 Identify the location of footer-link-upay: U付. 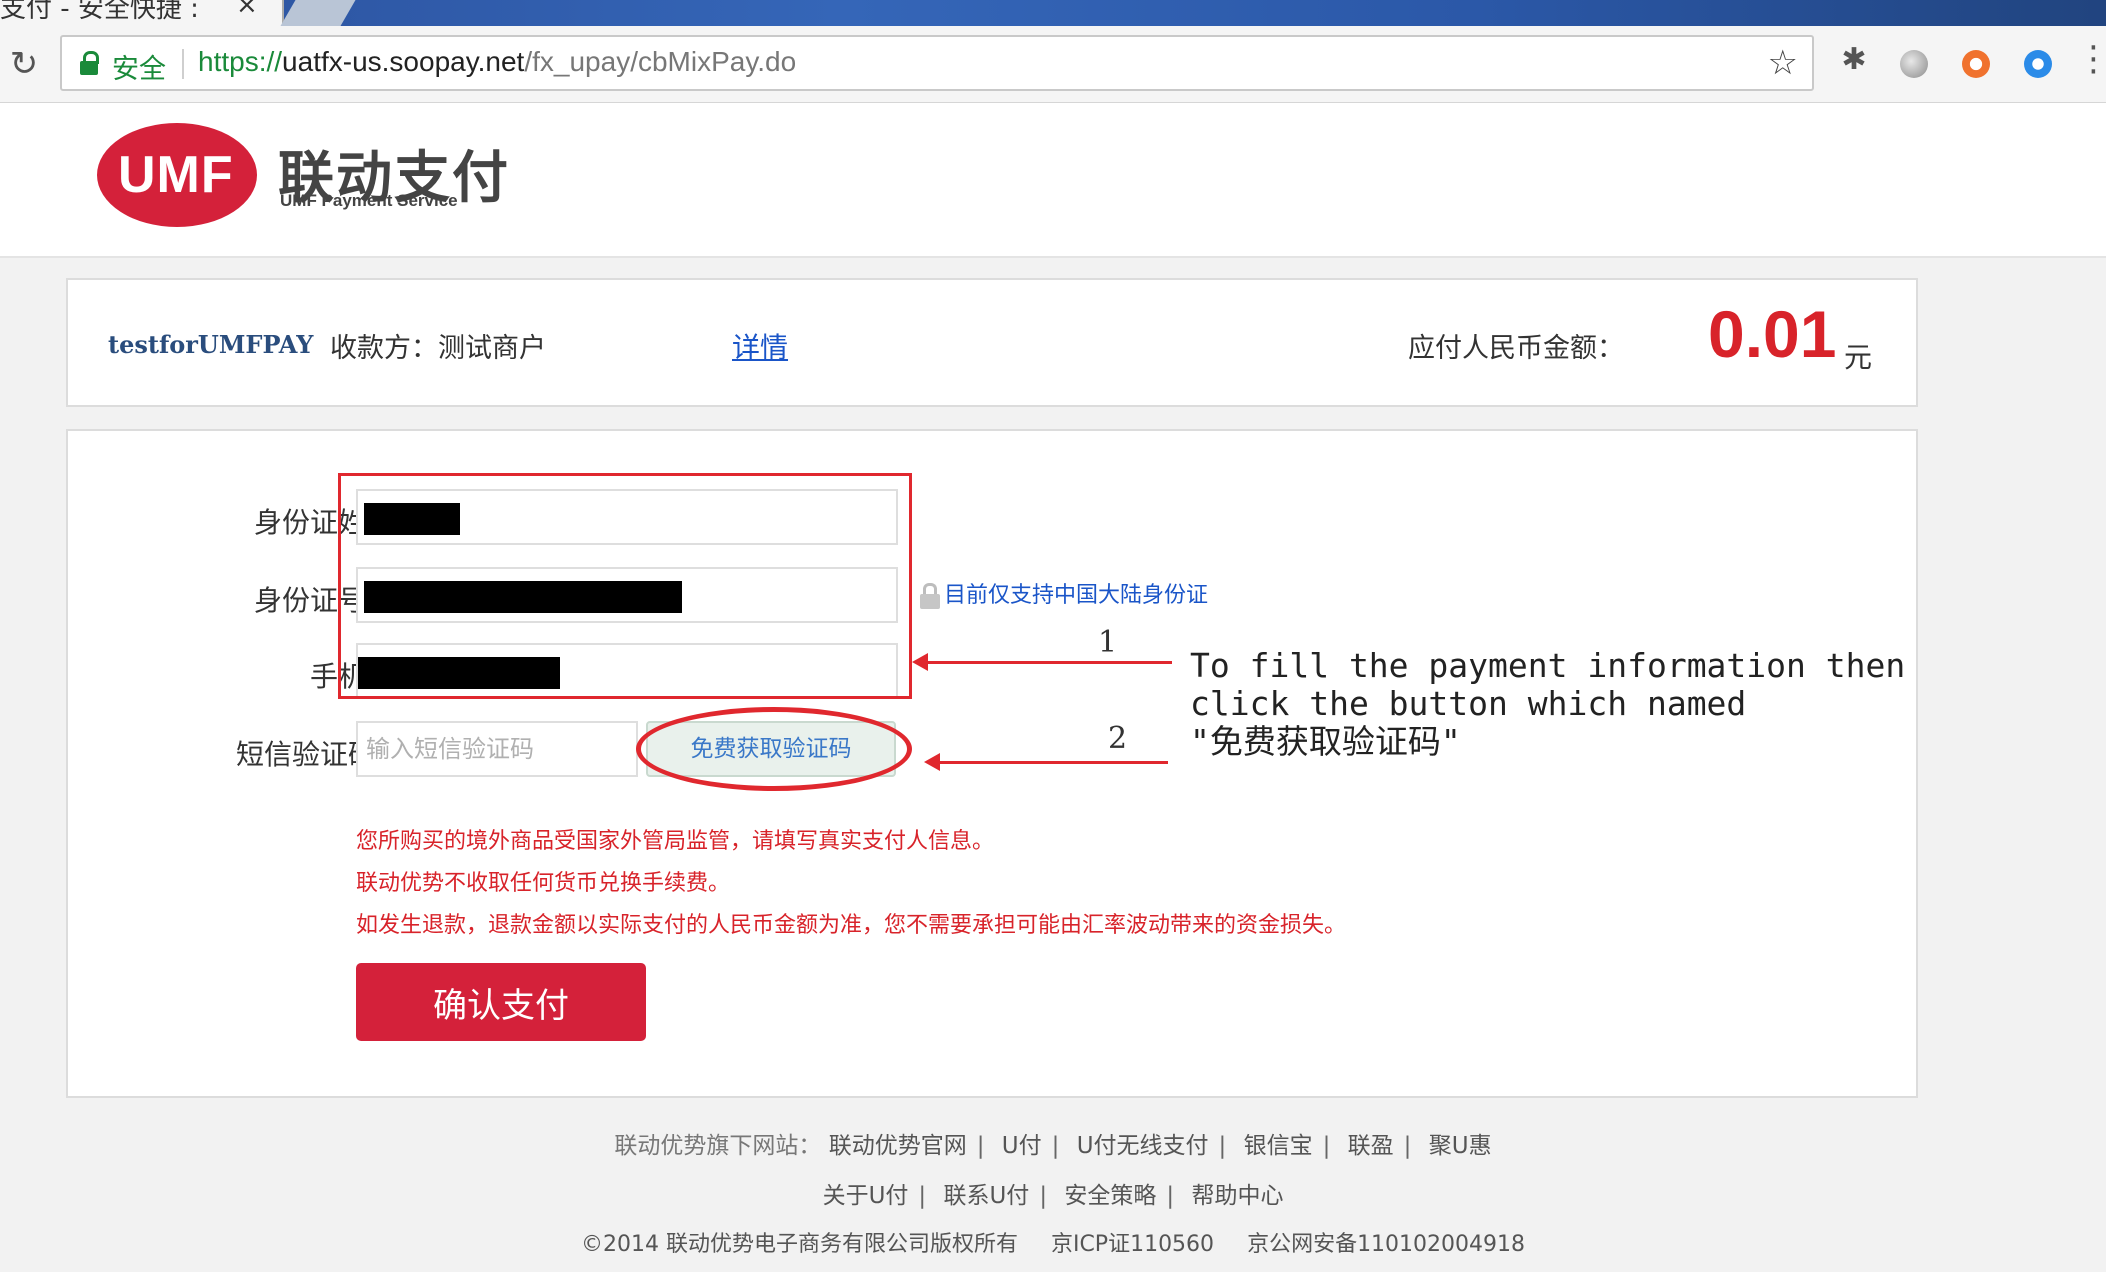
(1022, 1146).